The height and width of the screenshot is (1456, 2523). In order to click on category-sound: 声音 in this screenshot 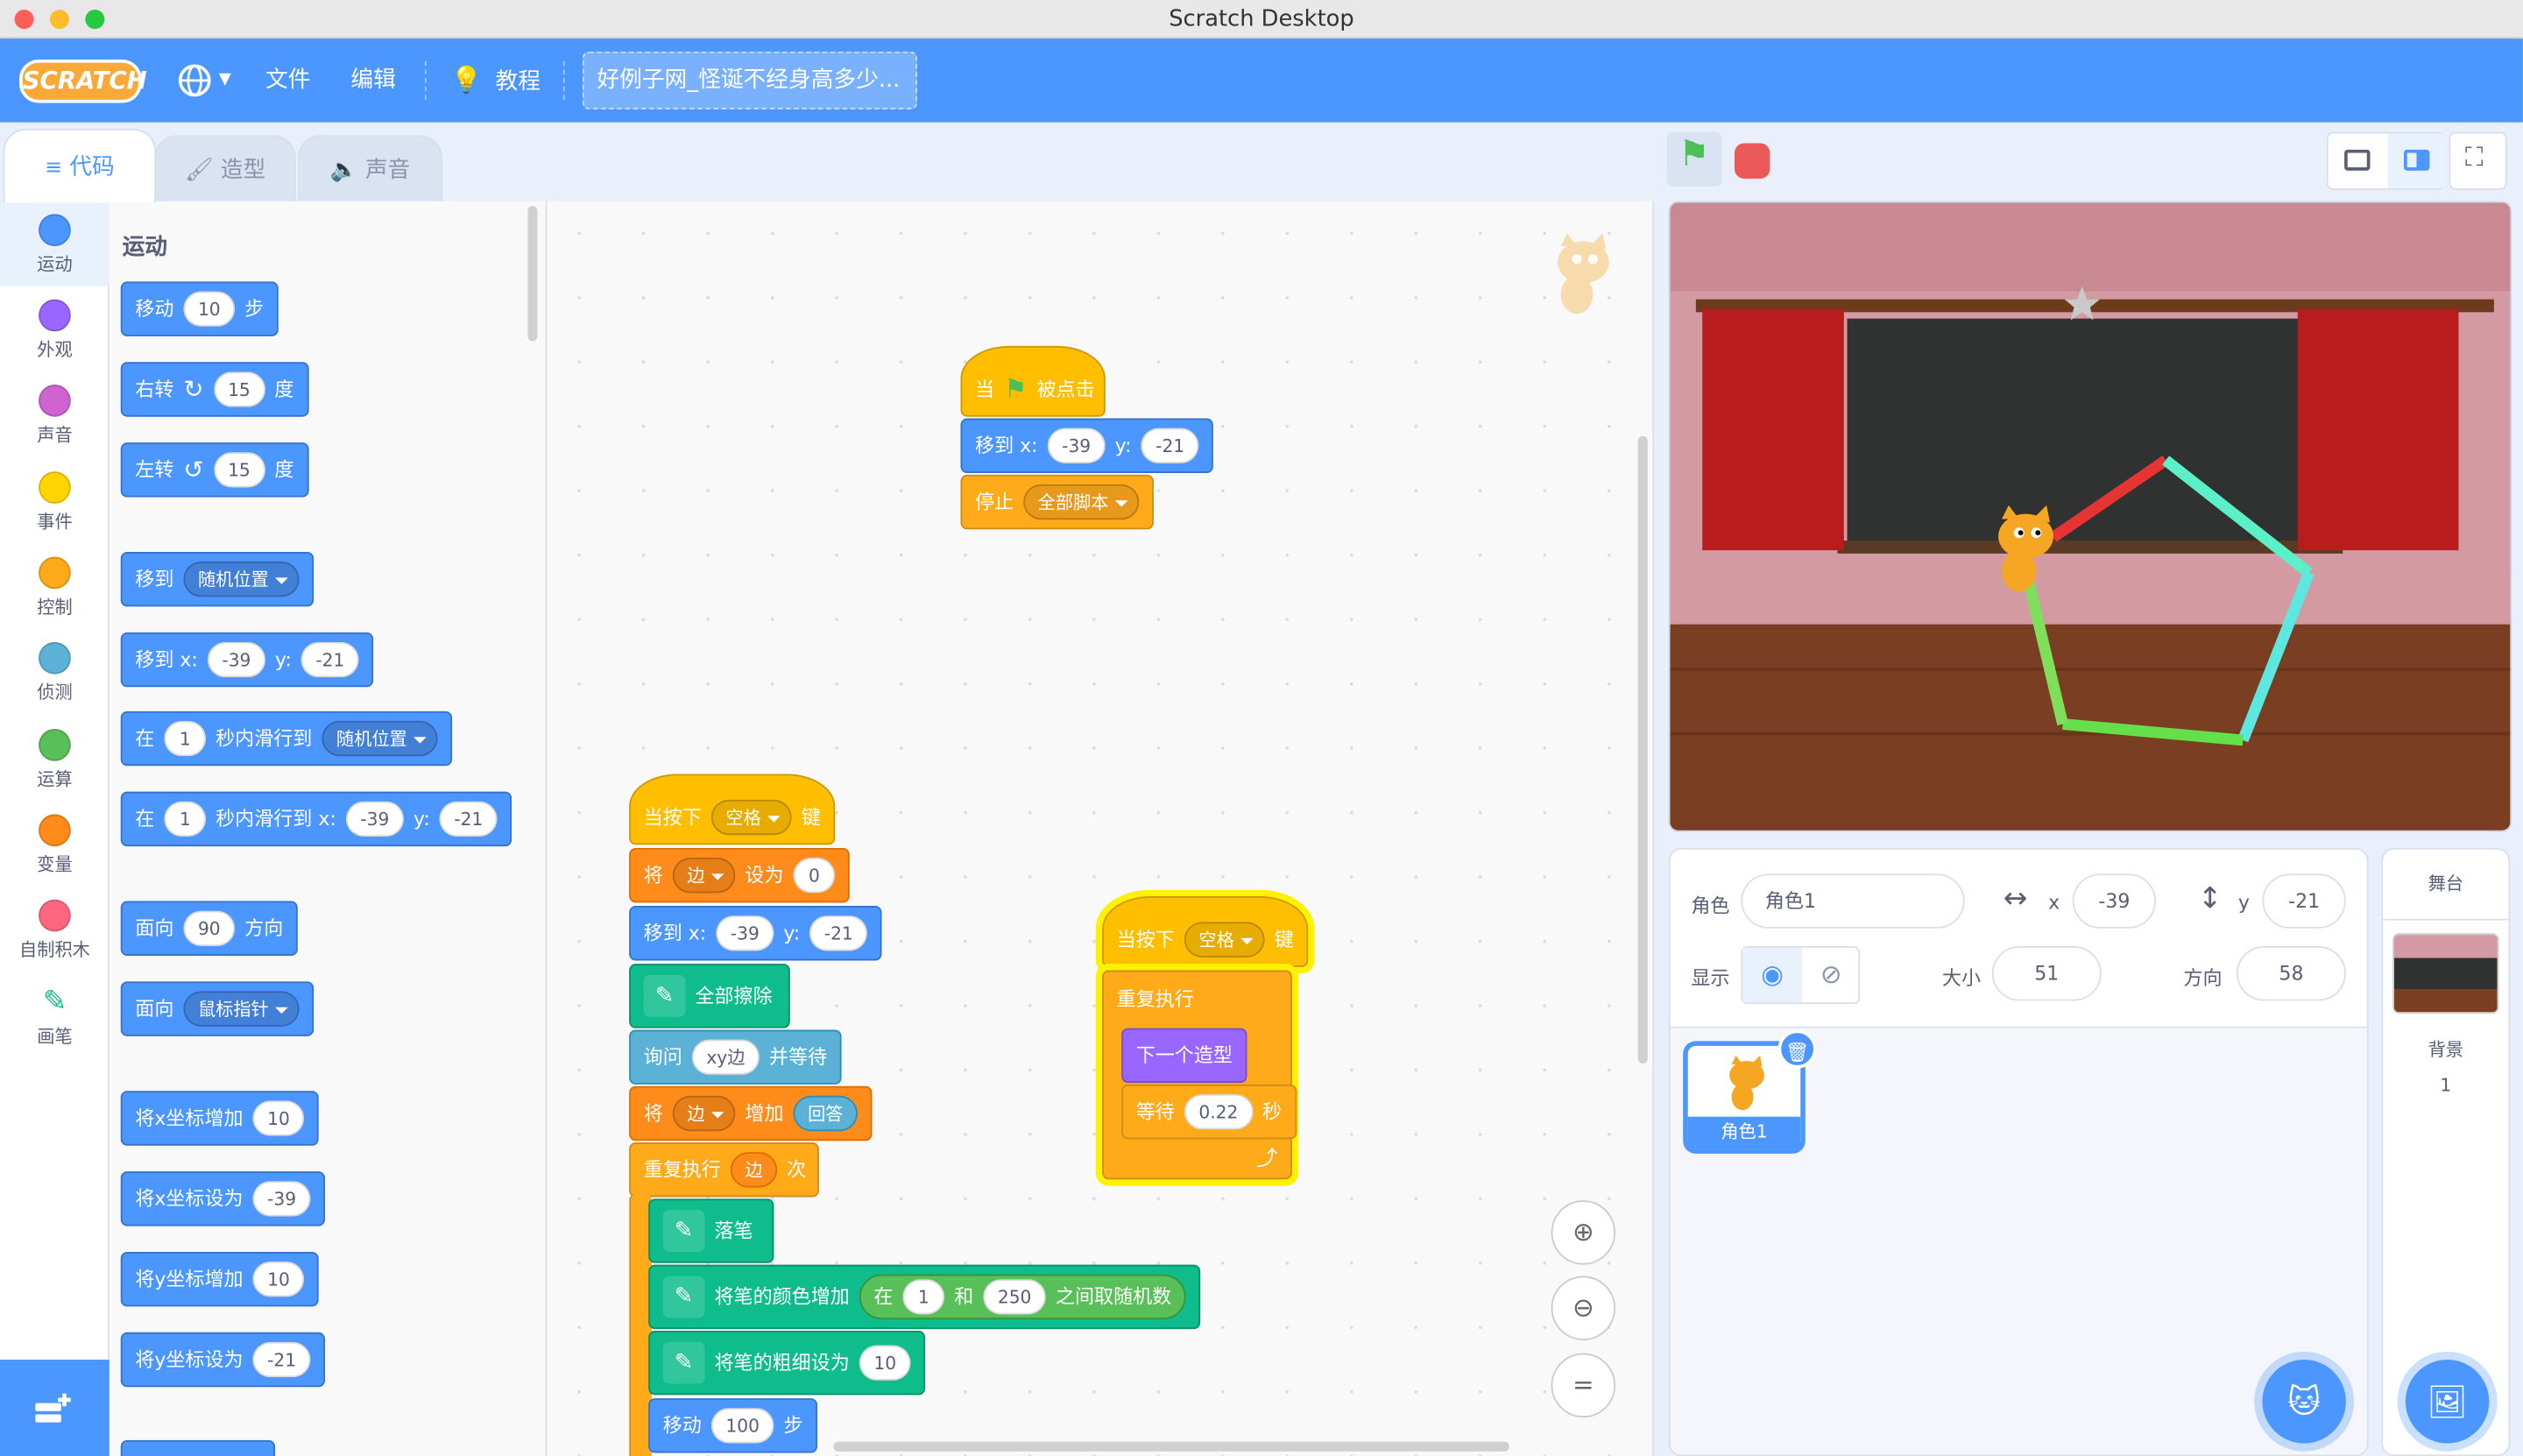, I will do `click(55, 413)`.